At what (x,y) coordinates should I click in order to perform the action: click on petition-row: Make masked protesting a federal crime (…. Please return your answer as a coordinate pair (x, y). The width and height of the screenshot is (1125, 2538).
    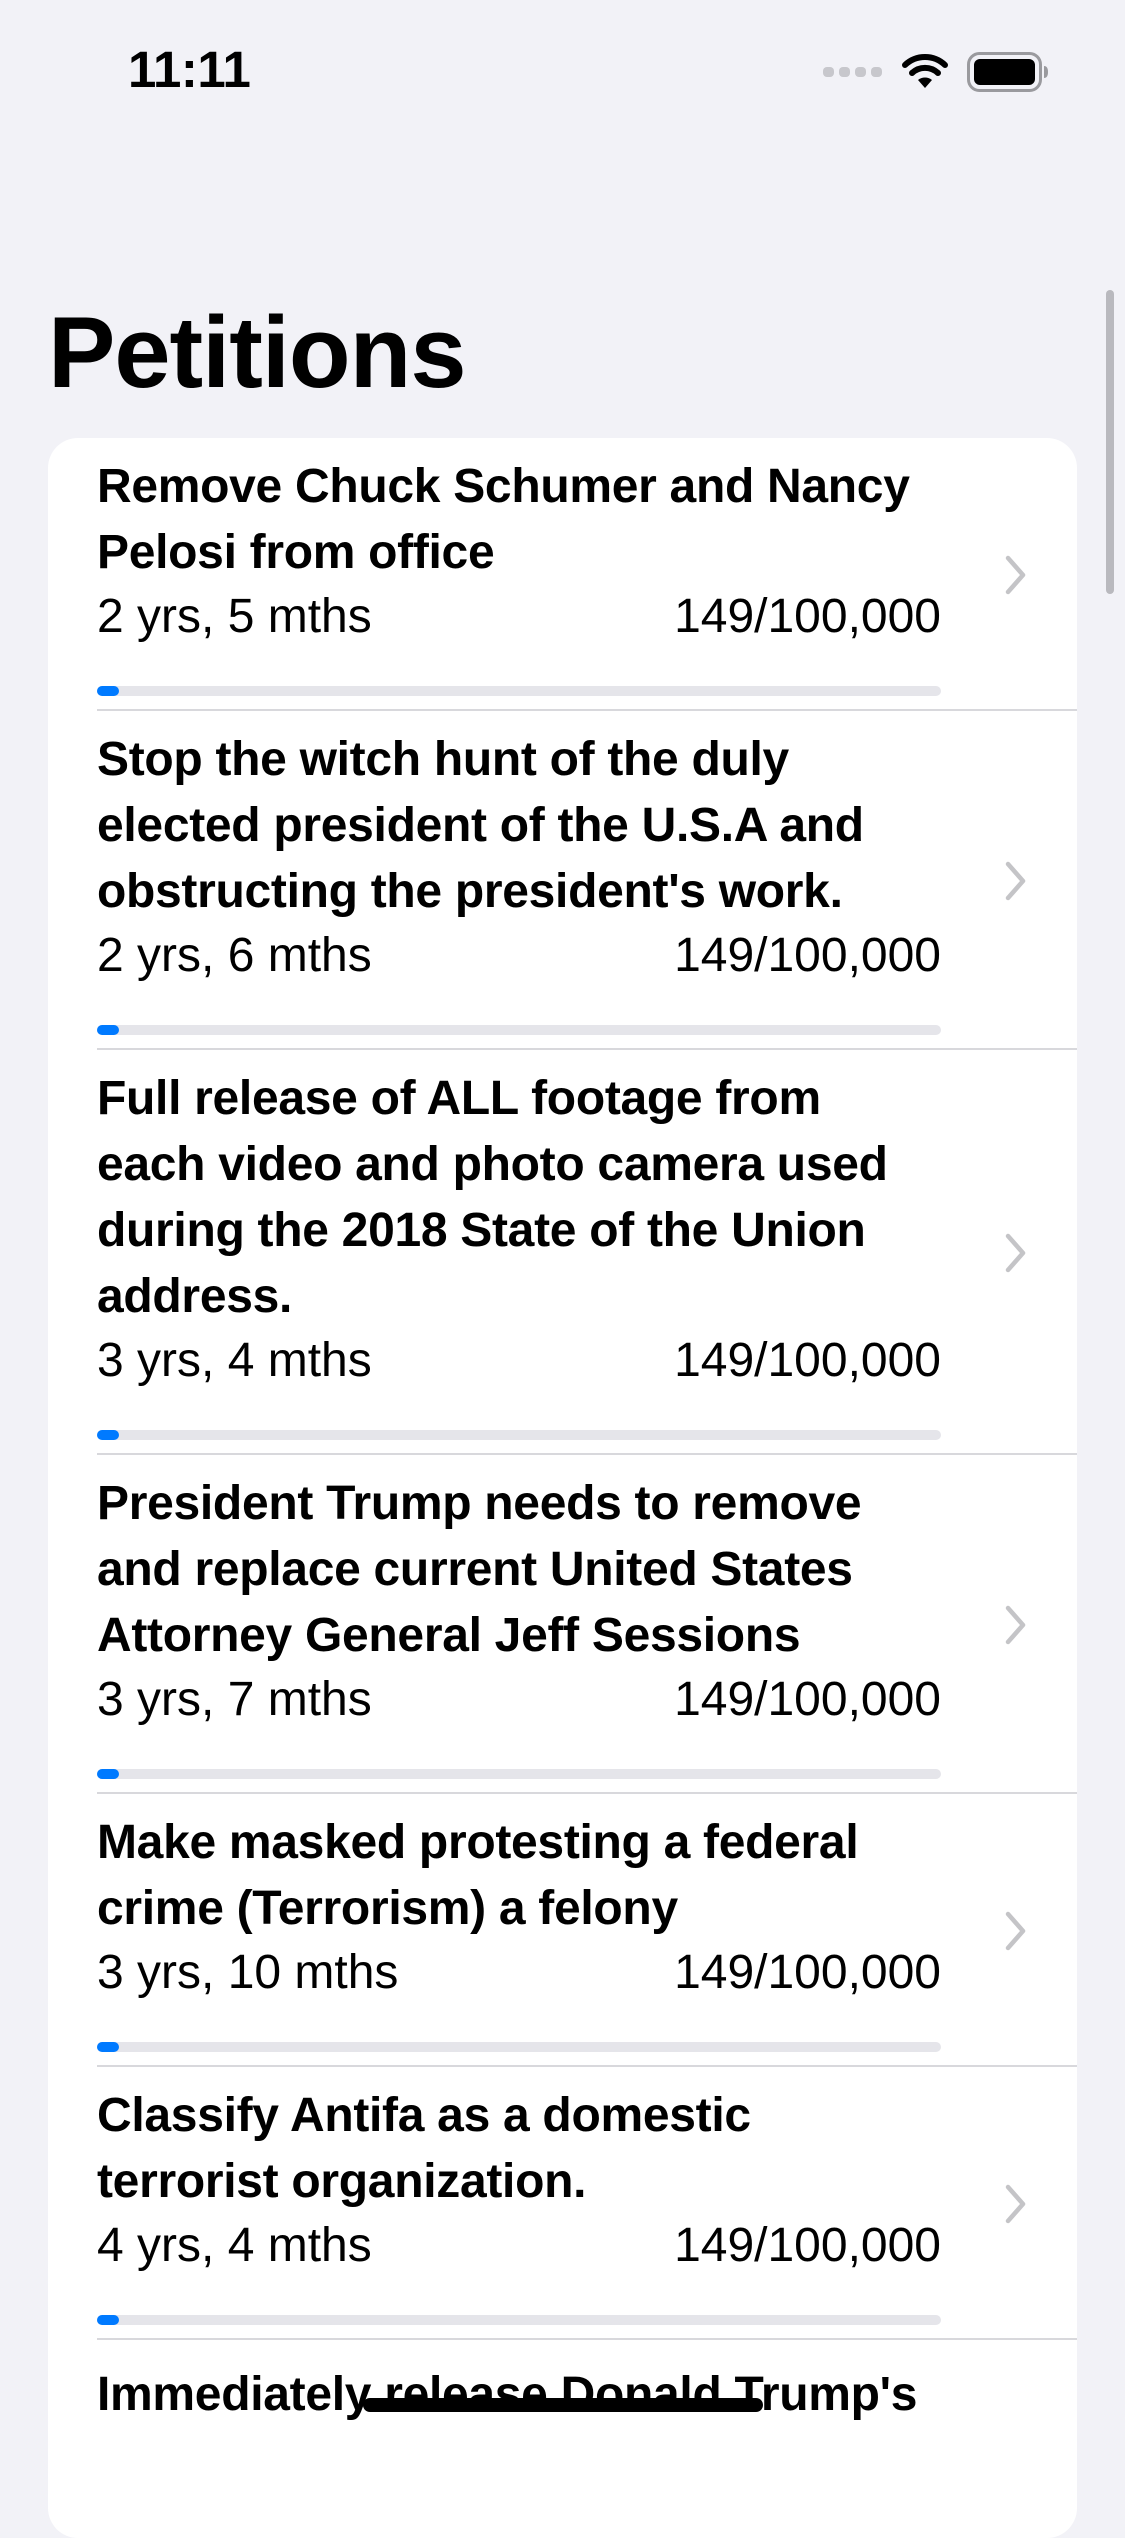
    Looking at the image, I should click on (562, 1930).